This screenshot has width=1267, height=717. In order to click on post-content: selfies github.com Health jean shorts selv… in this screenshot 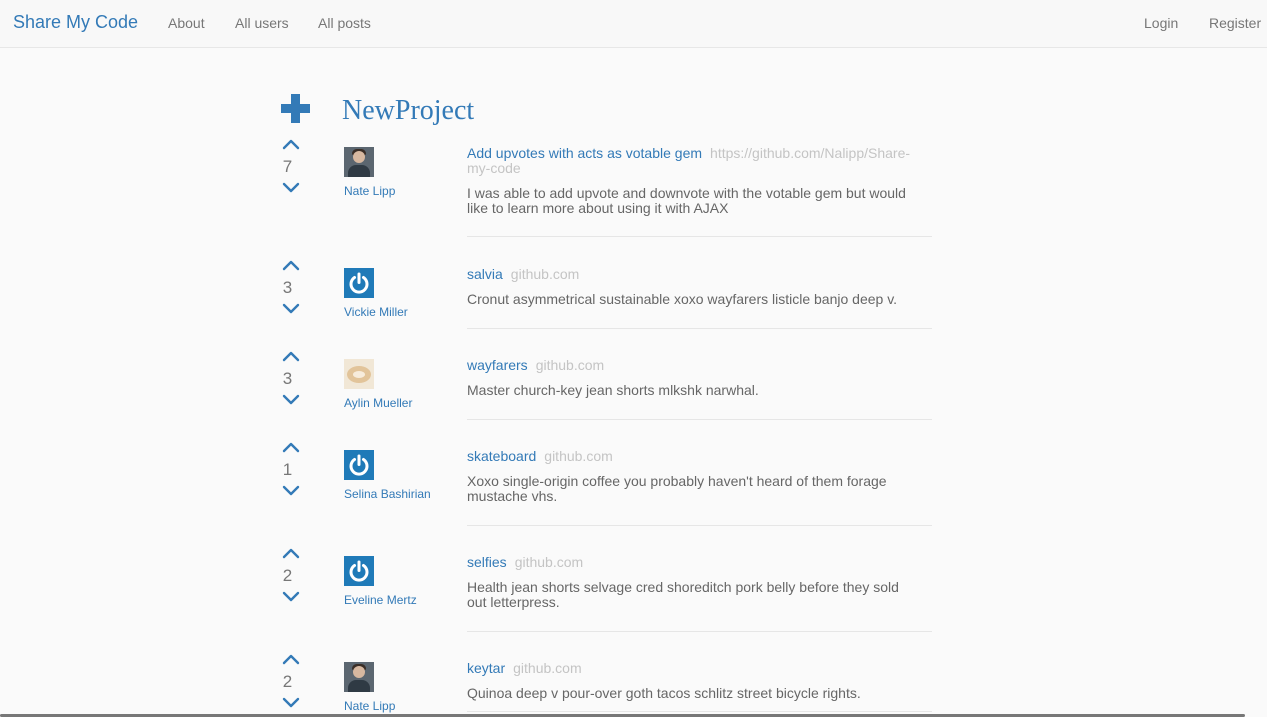, I will do `click(699, 593)`.